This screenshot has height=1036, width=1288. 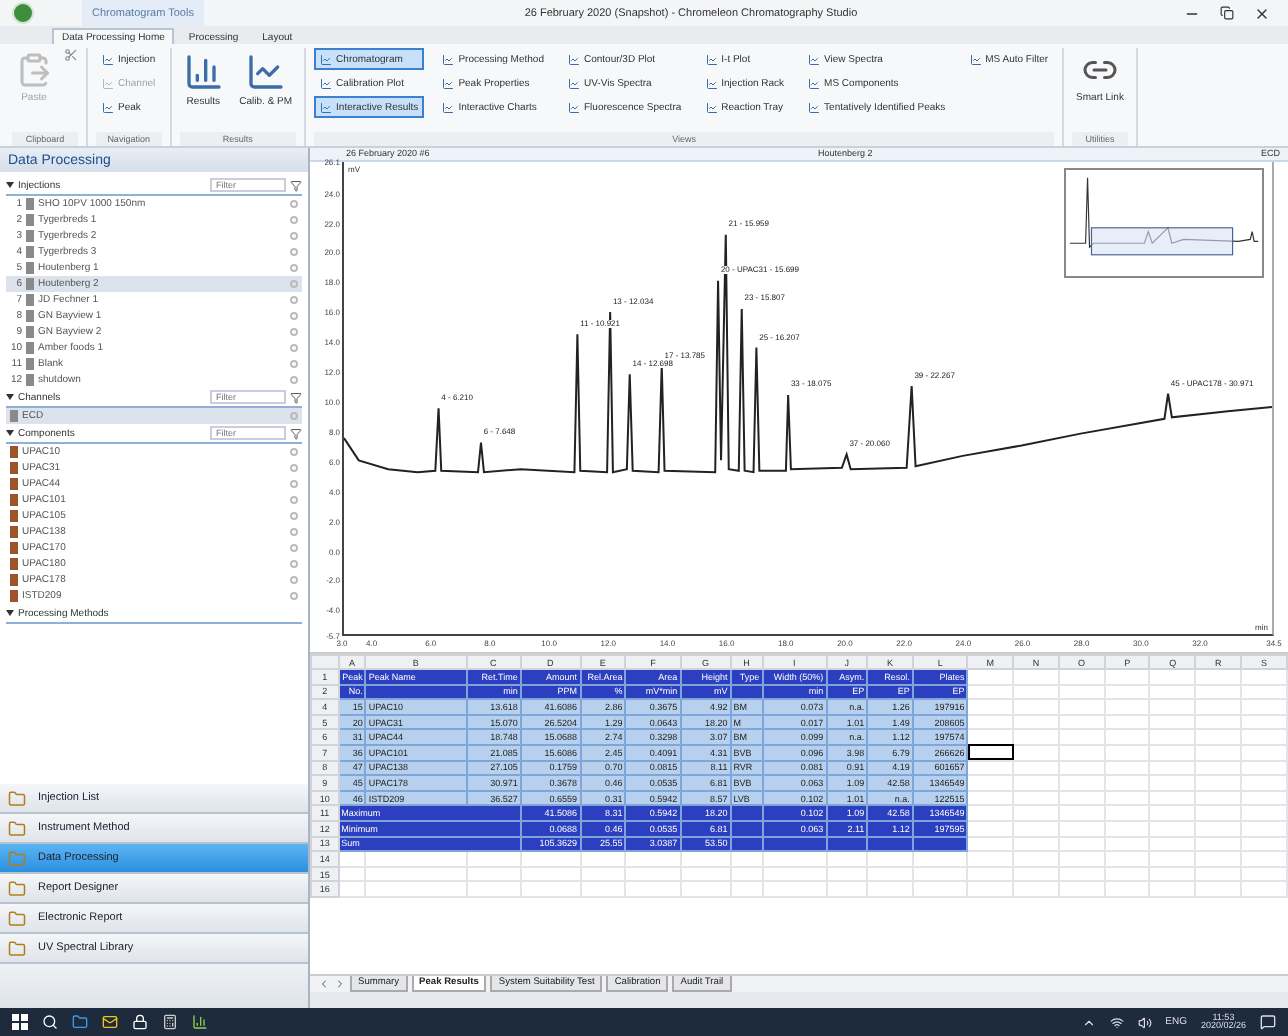 What do you see at coordinates (340, 984) in the screenshot?
I see `scroll-right-icon` at bounding box center [340, 984].